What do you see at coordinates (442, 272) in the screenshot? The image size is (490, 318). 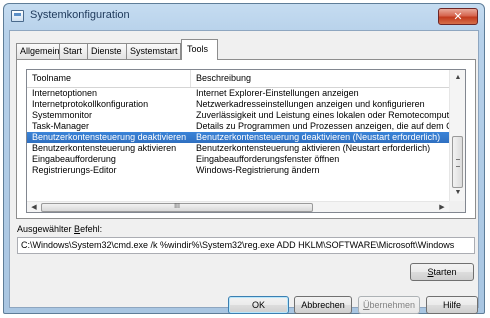 I see `start-button: Starten` at bounding box center [442, 272].